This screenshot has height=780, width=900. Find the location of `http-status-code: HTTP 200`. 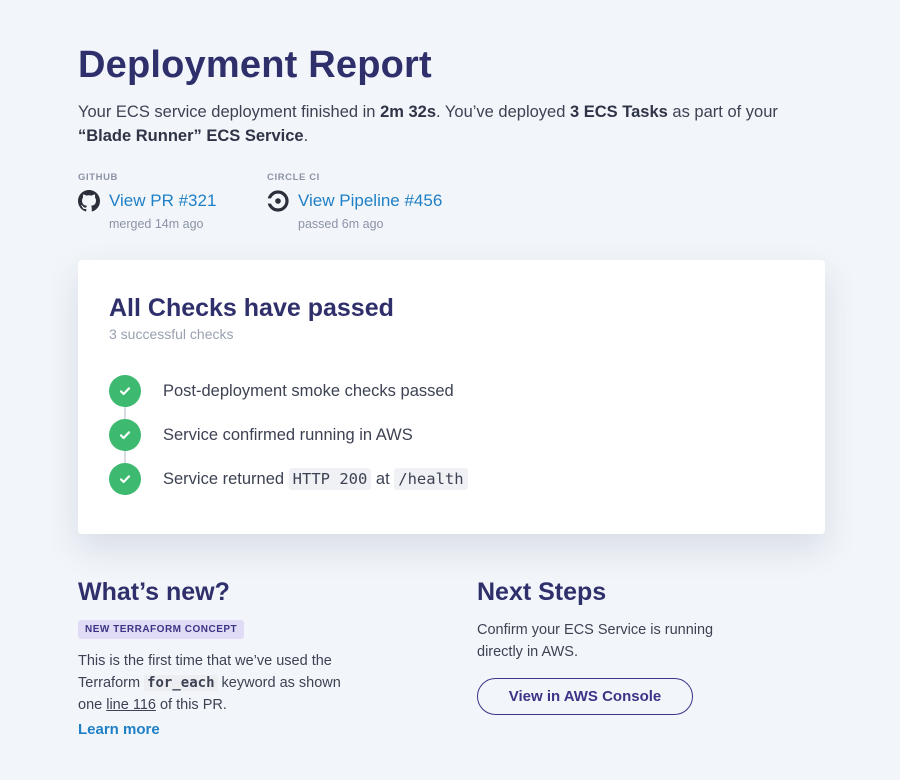

http-status-code: HTTP 200 is located at coordinates (330, 478).